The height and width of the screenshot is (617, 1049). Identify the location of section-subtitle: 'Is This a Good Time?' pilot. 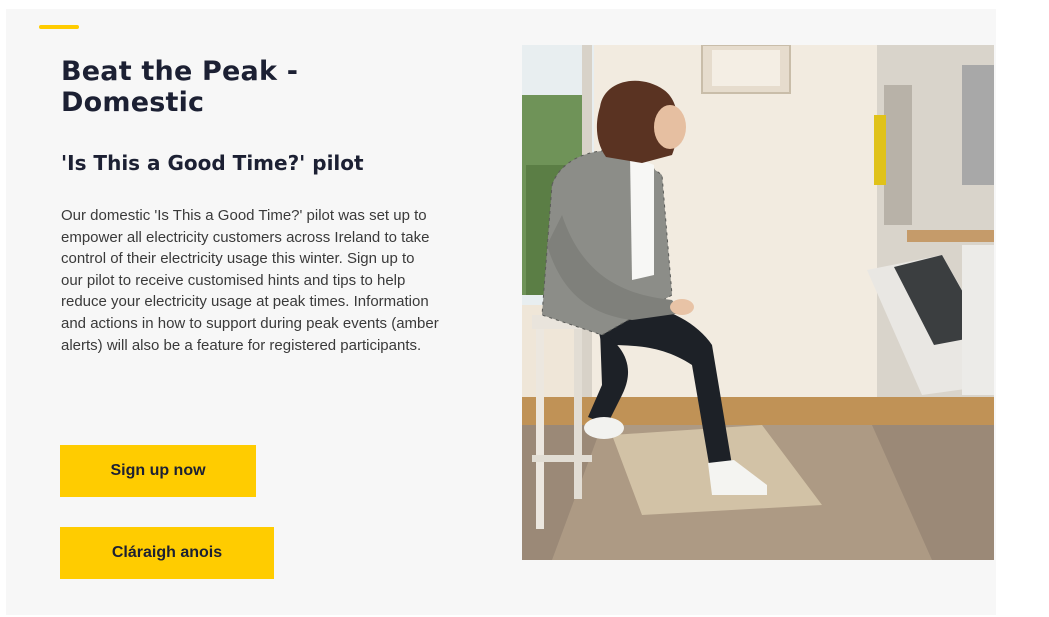
(212, 163).